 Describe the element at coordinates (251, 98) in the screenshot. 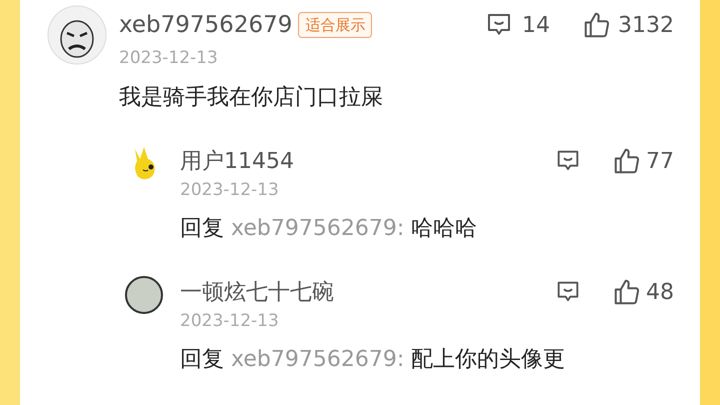

I see `comment-text: 我是骑手我在你店门口拉屎` at that location.